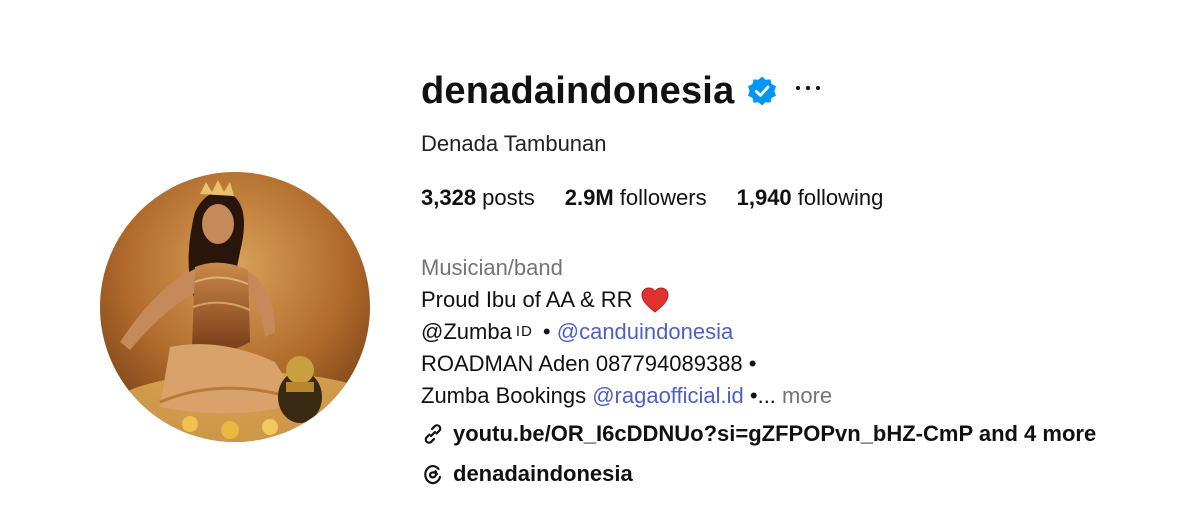  I want to click on bio-line-1: Proud Ibu of AA & RR, so click(801, 300).